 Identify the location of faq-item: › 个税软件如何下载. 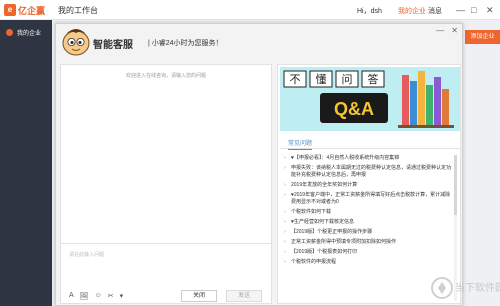
(369, 212).